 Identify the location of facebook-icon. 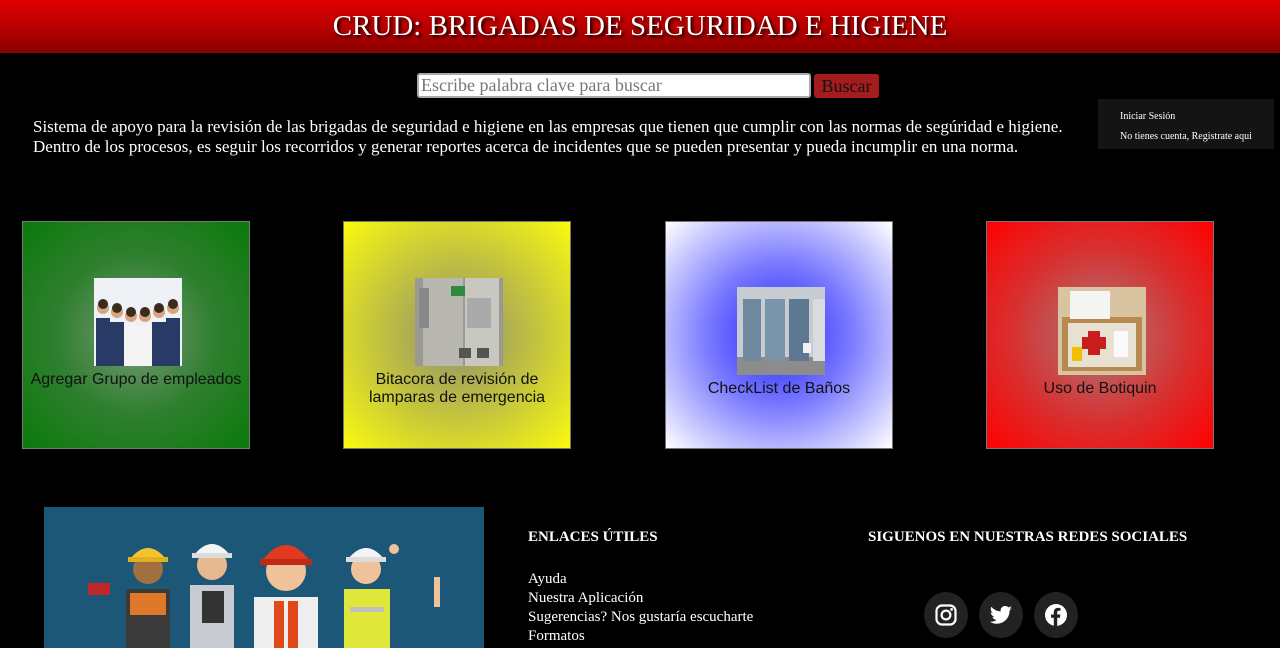
(1056, 615).